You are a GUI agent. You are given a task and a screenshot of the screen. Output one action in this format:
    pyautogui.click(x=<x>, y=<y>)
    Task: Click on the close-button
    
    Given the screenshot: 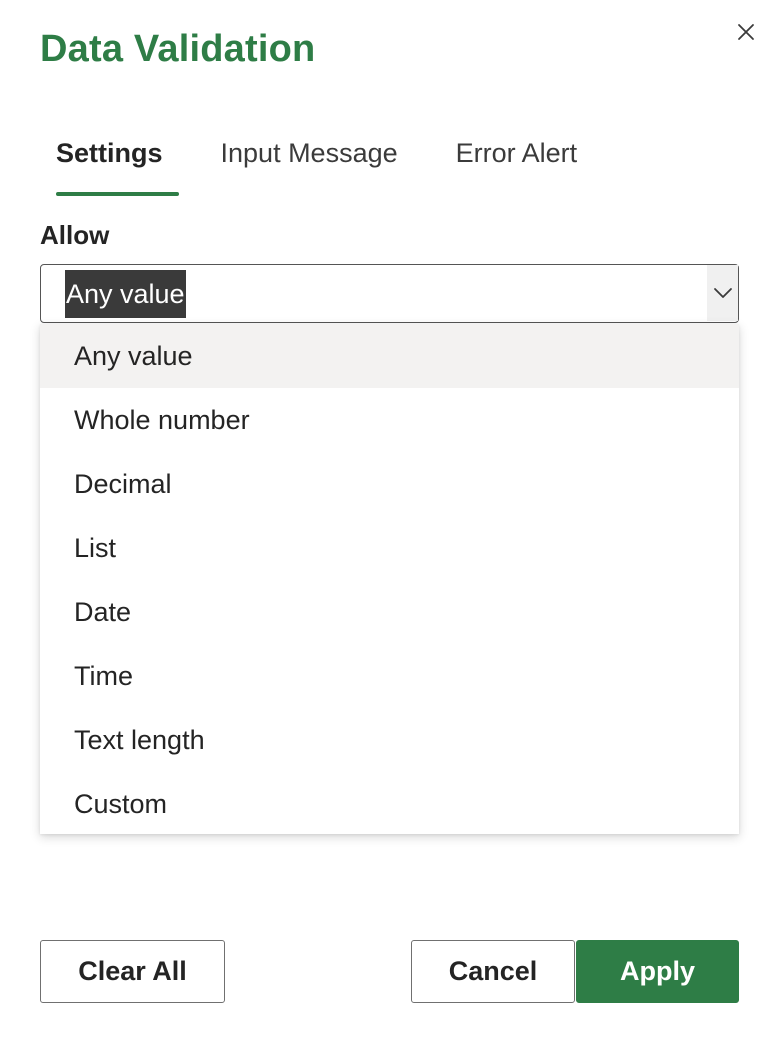 What is the action you would take?
    pyautogui.click(x=746, y=32)
    